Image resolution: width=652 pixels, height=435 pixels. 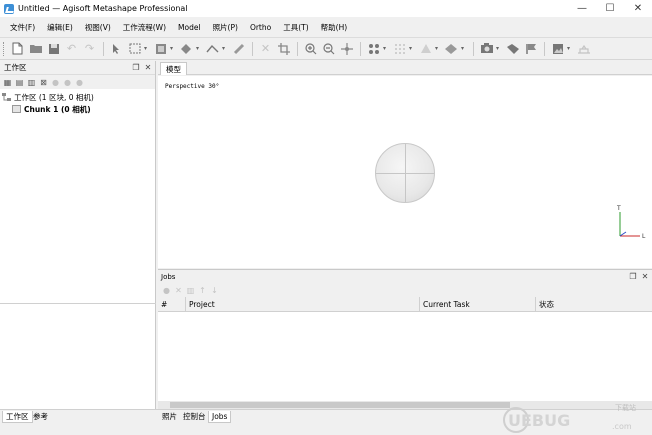 What do you see at coordinates (17, 417) in the screenshot?
I see `tab-workspace: 工作区` at bounding box center [17, 417].